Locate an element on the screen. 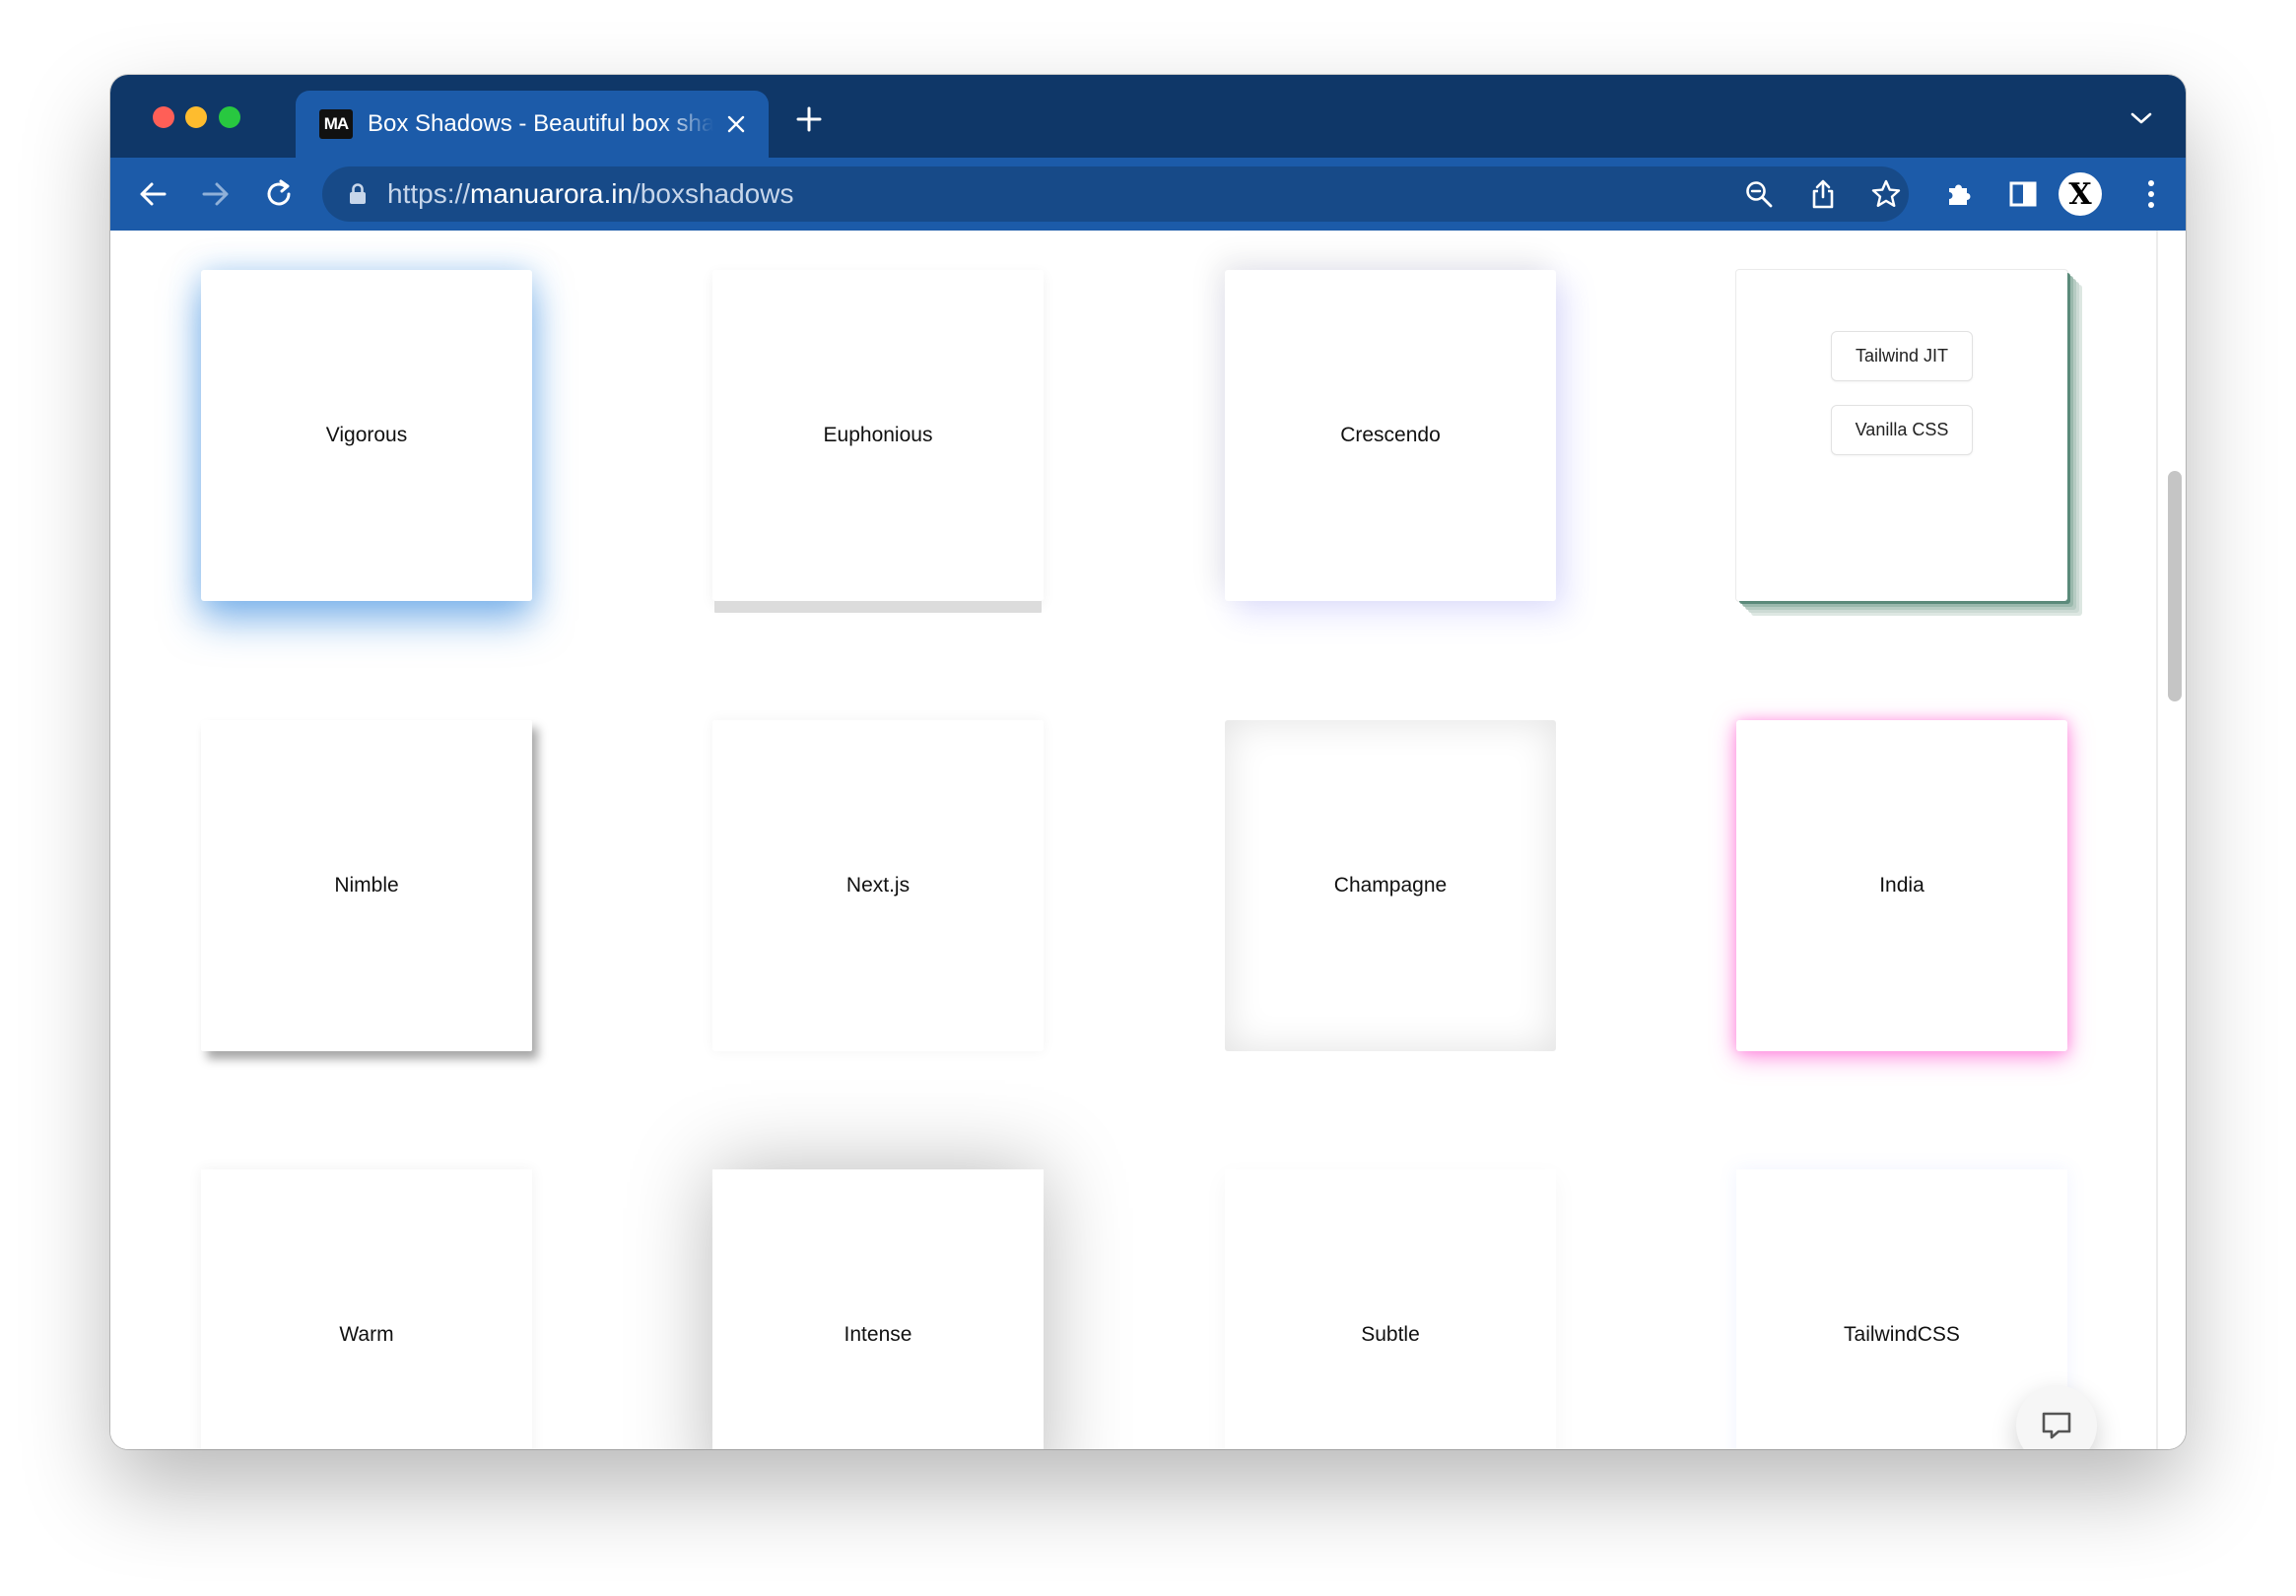 Image resolution: width=2296 pixels, height=1596 pixels. back-arrow-icon is located at coordinates (152, 194).